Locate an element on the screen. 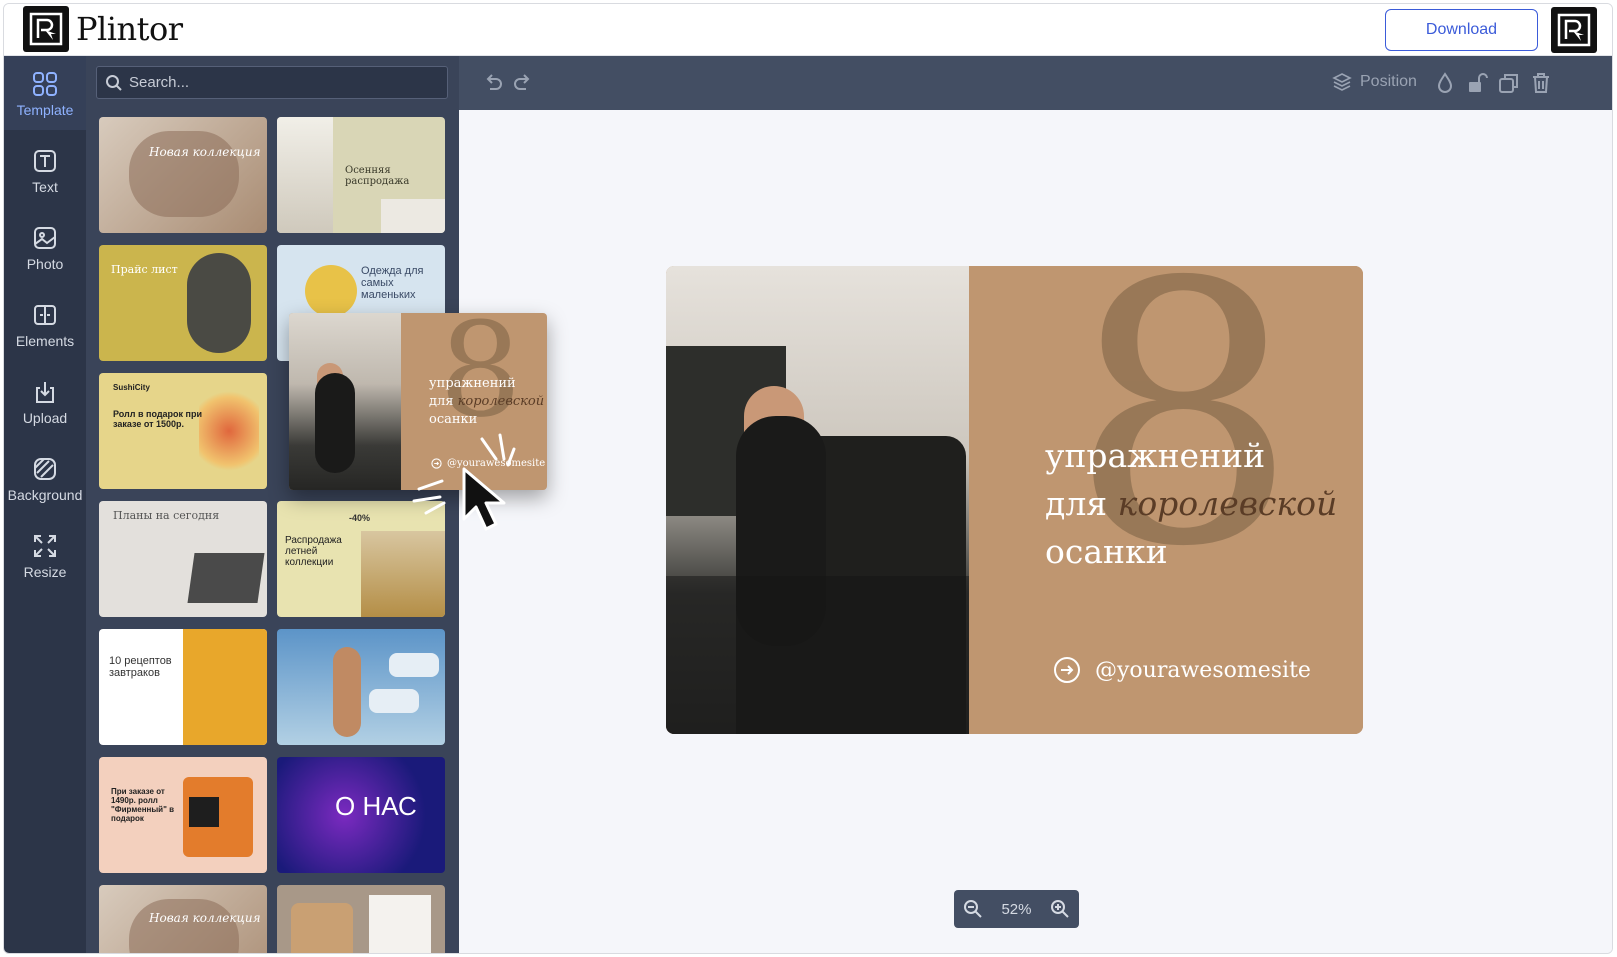 This screenshot has width=1617, height=957. logo-mark is located at coordinates (46, 29).